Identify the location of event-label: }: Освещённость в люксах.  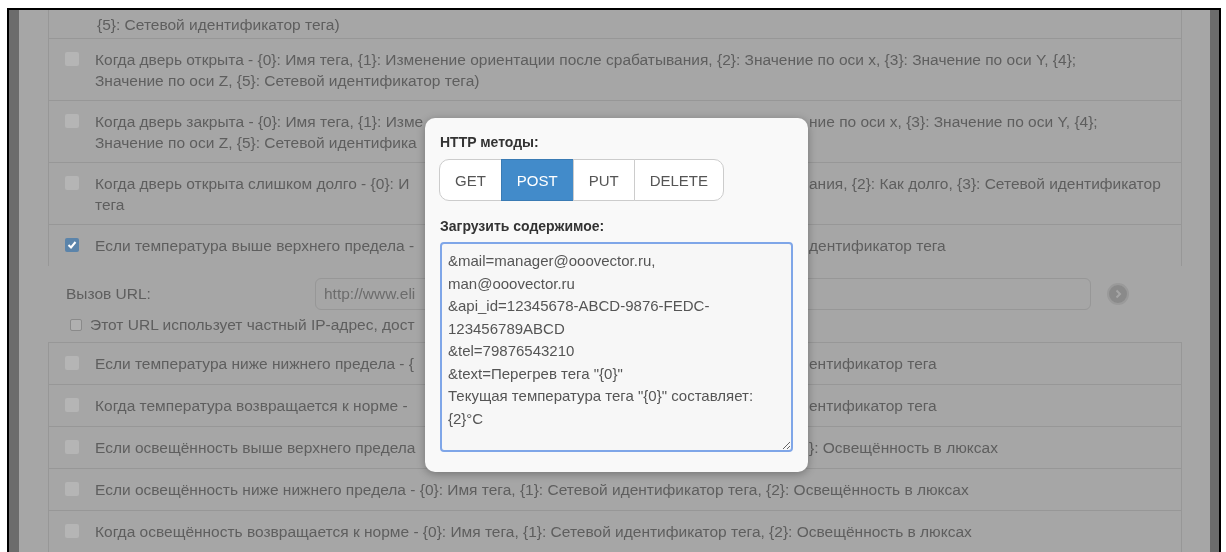
(903, 448).